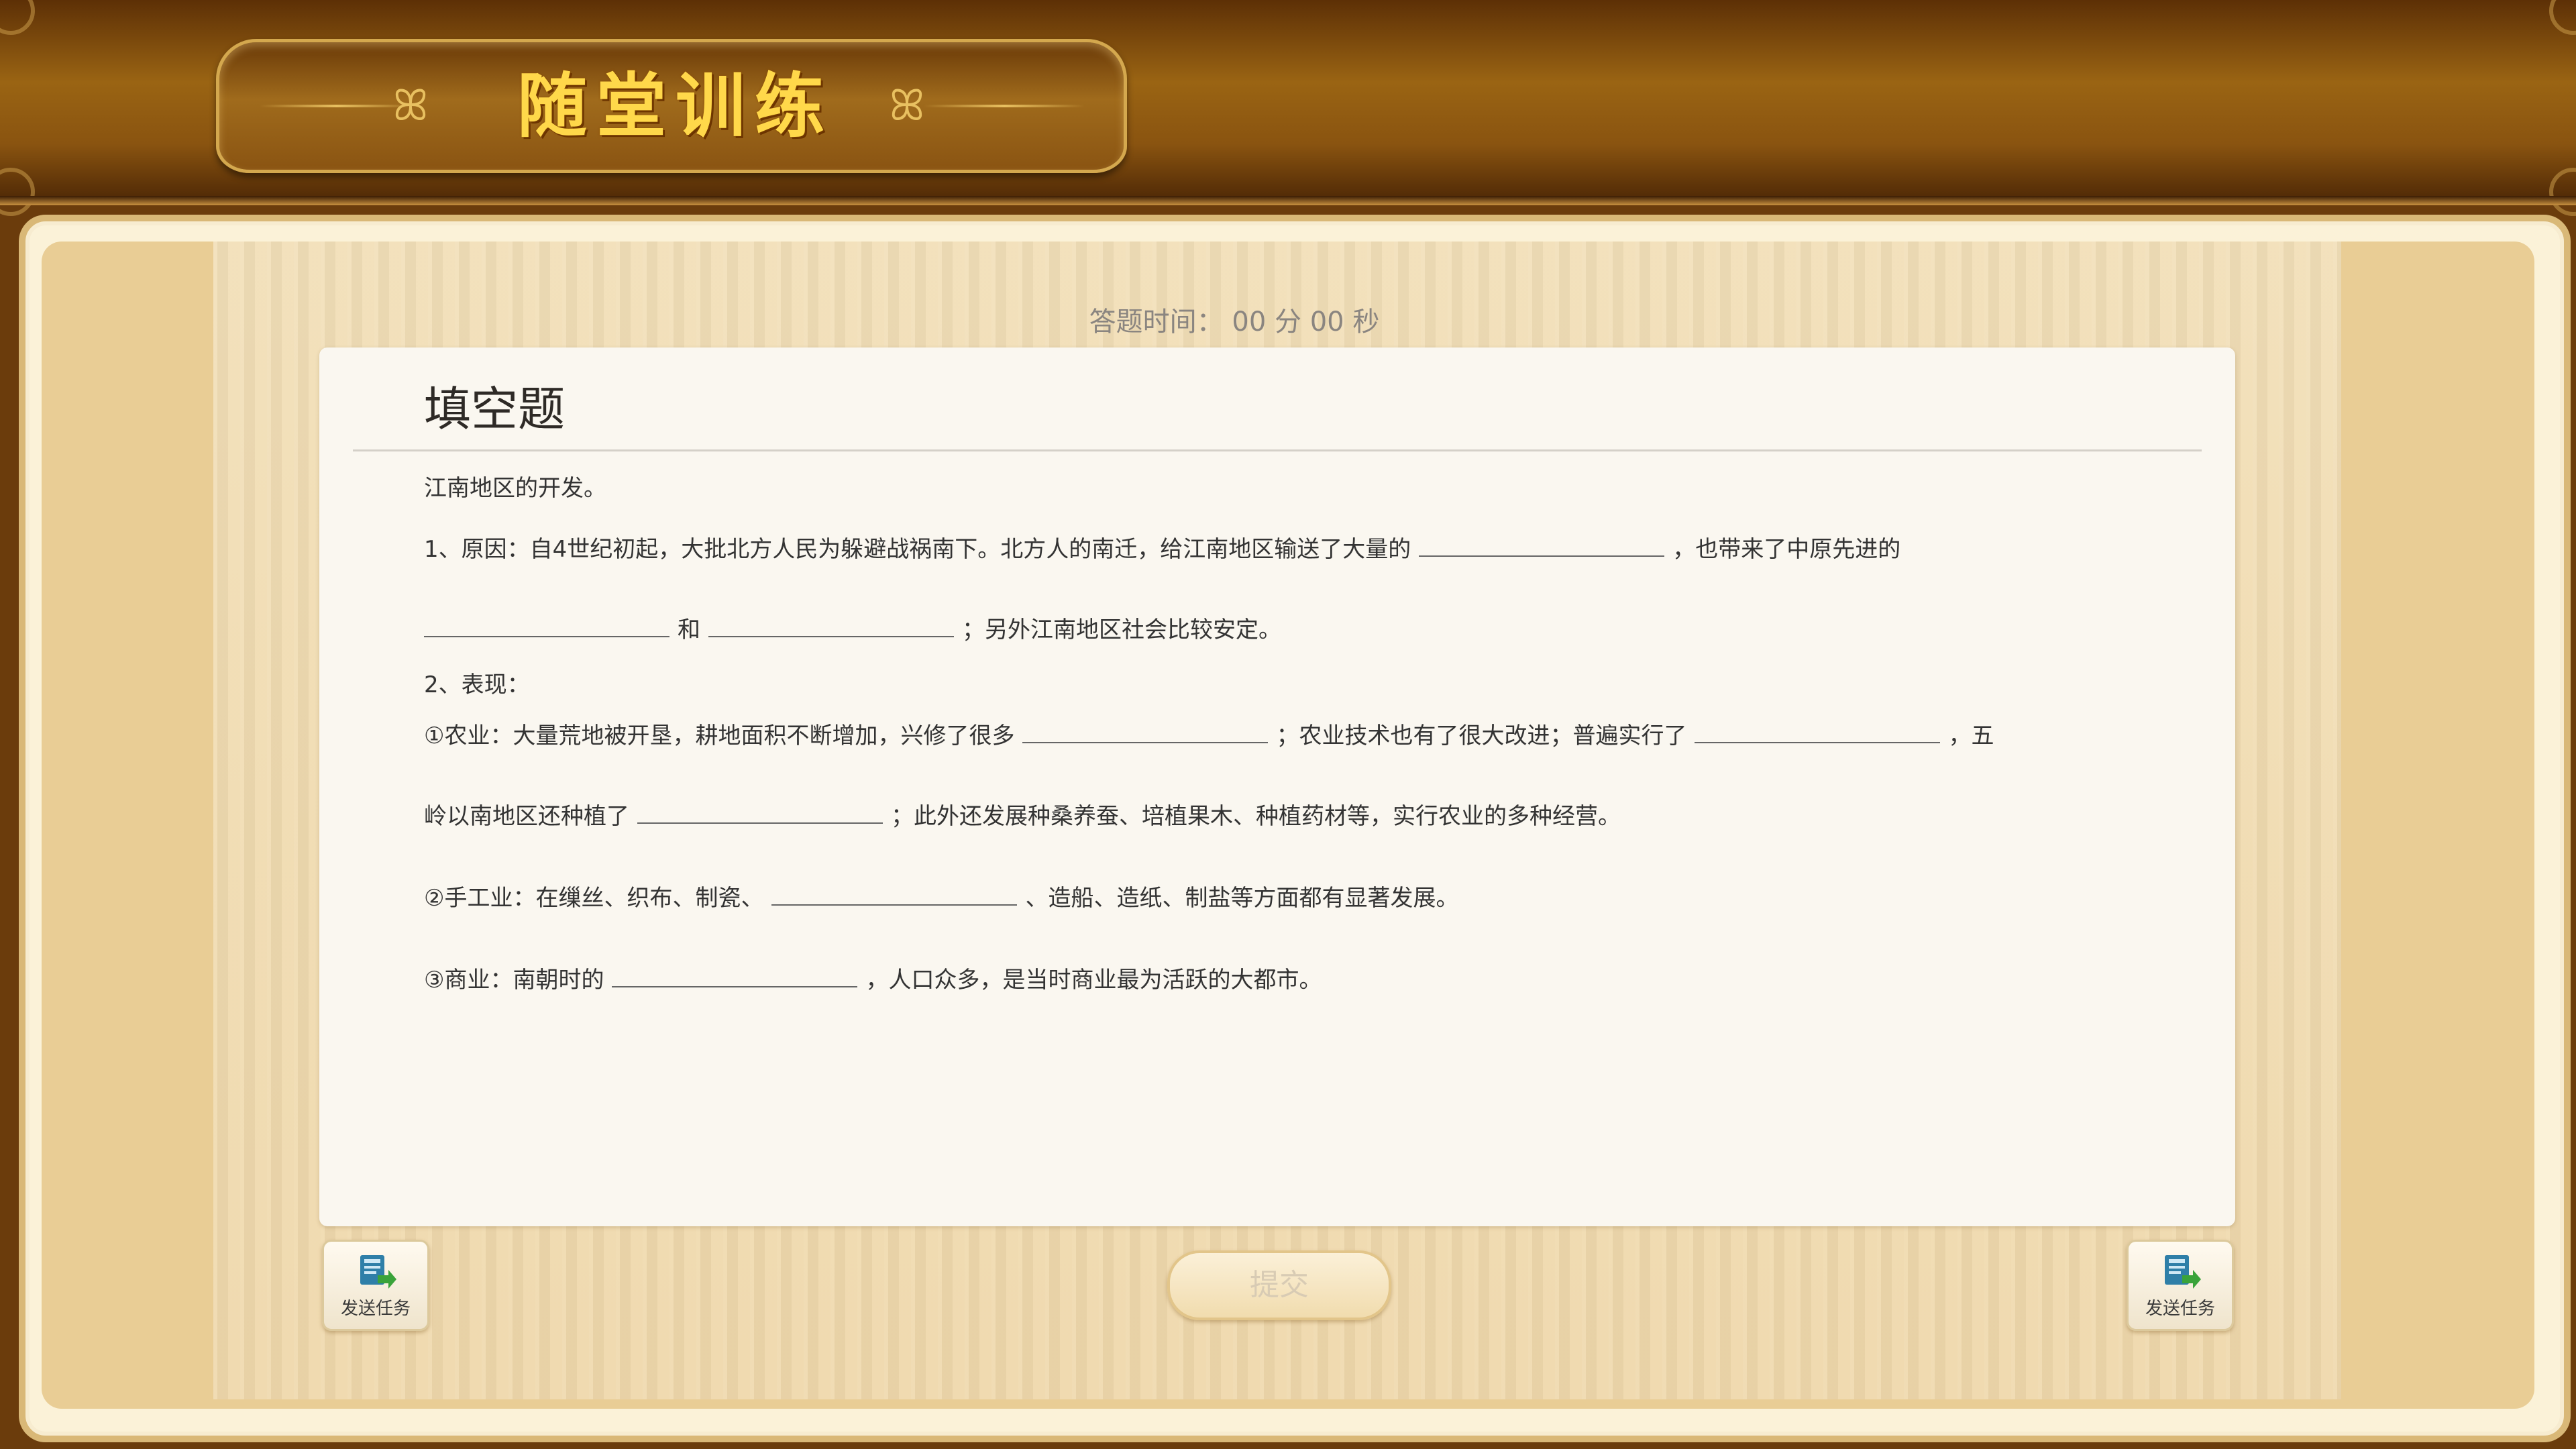  I want to click on page-title: 随堂训练, so click(675, 106).